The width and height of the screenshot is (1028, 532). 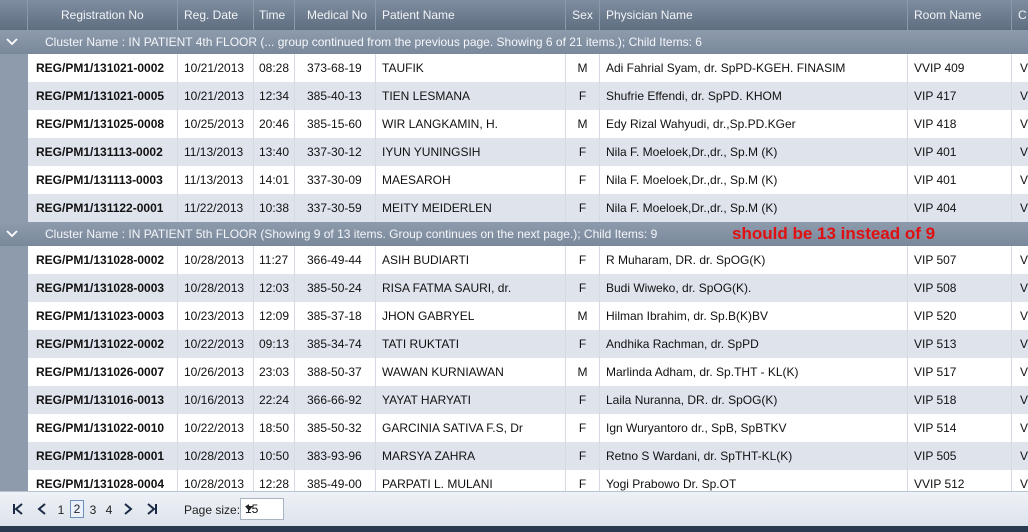 What do you see at coordinates (77, 509) in the screenshot?
I see `page-link-2-current: 2` at bounding box center [77, 509].